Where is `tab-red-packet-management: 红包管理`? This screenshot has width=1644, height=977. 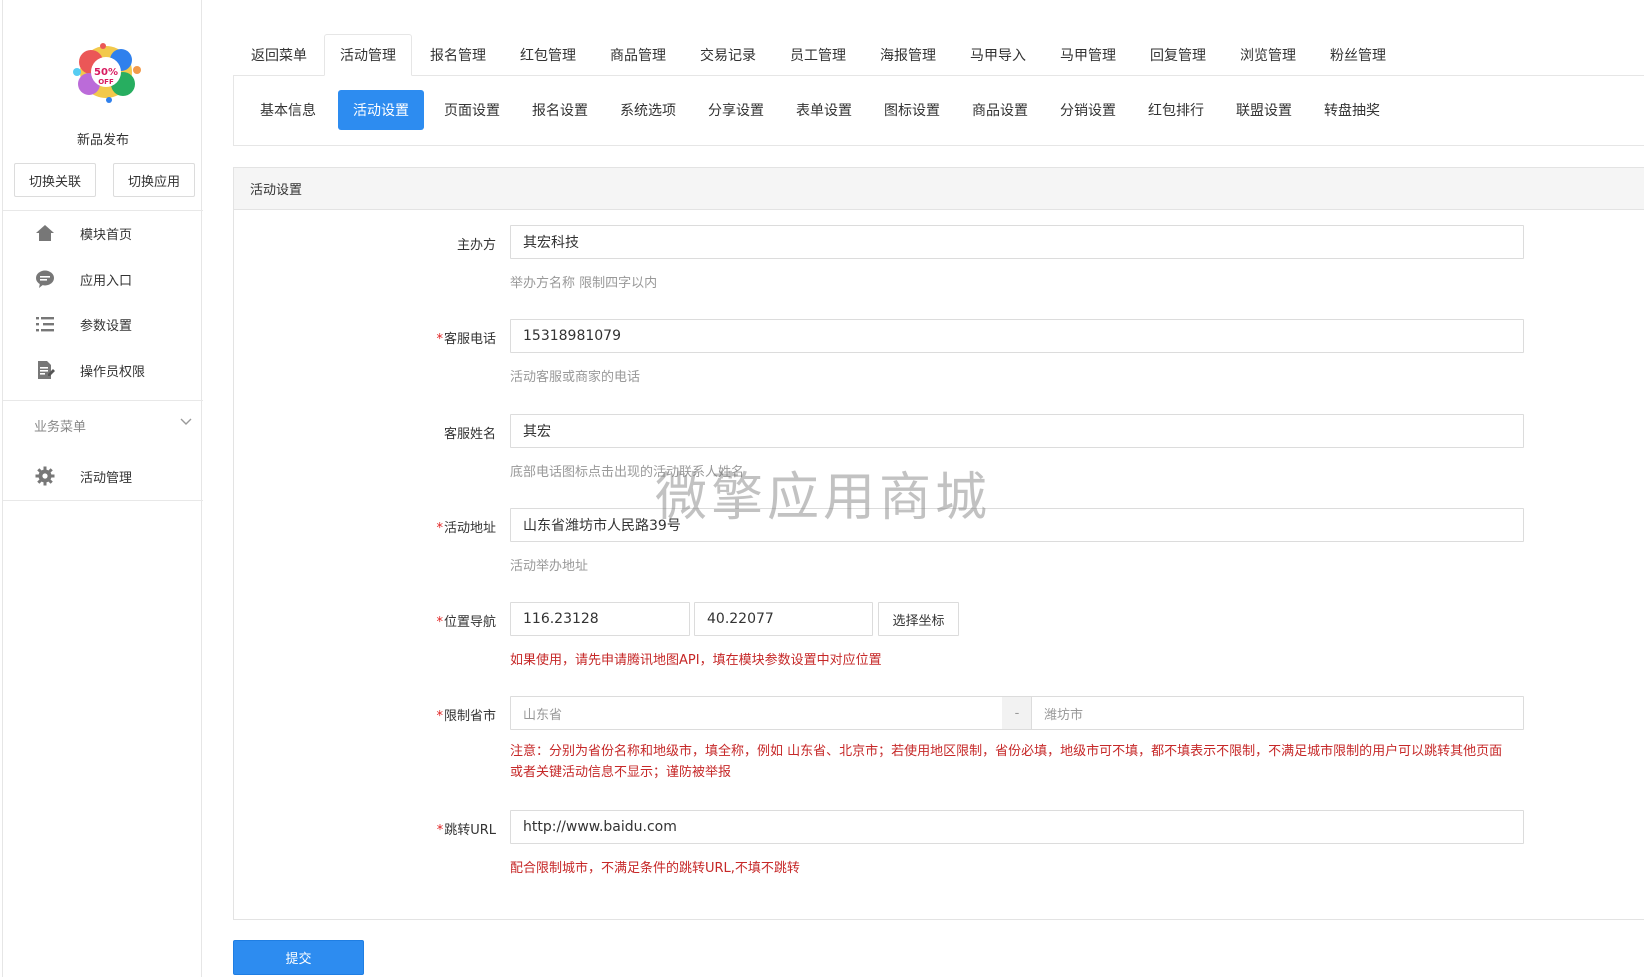
tab-red-packet-management: 红包管理 is located at coordinates (548, 55).